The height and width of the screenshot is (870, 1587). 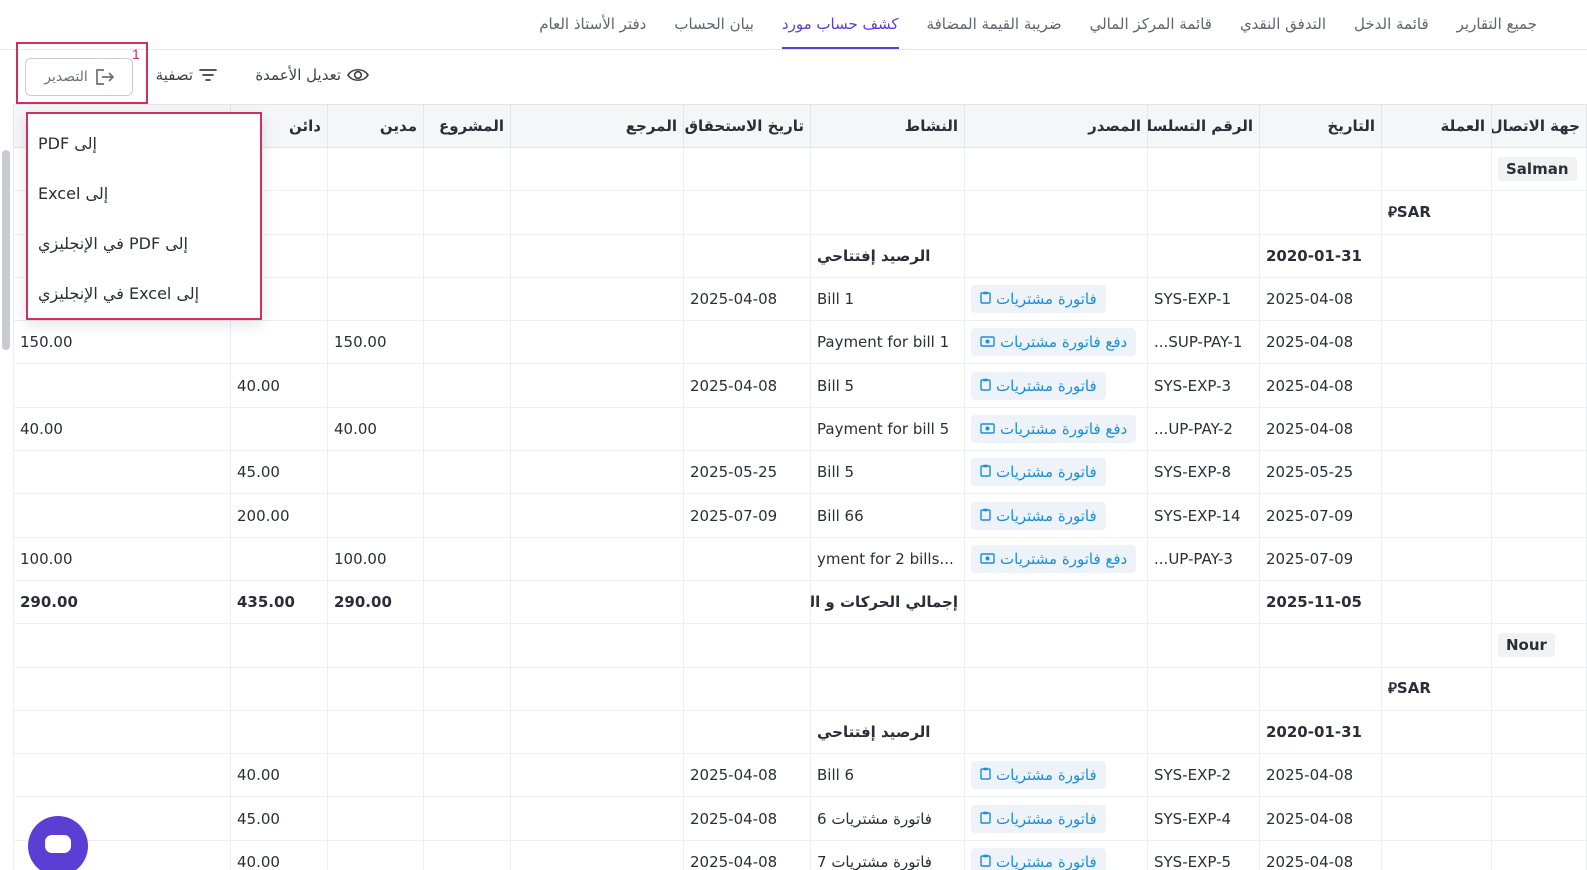 What do you see at coordinates (597, 126) in the screenshot?
I see `column-header-7: المرجع` at bounding box center [597, 126].